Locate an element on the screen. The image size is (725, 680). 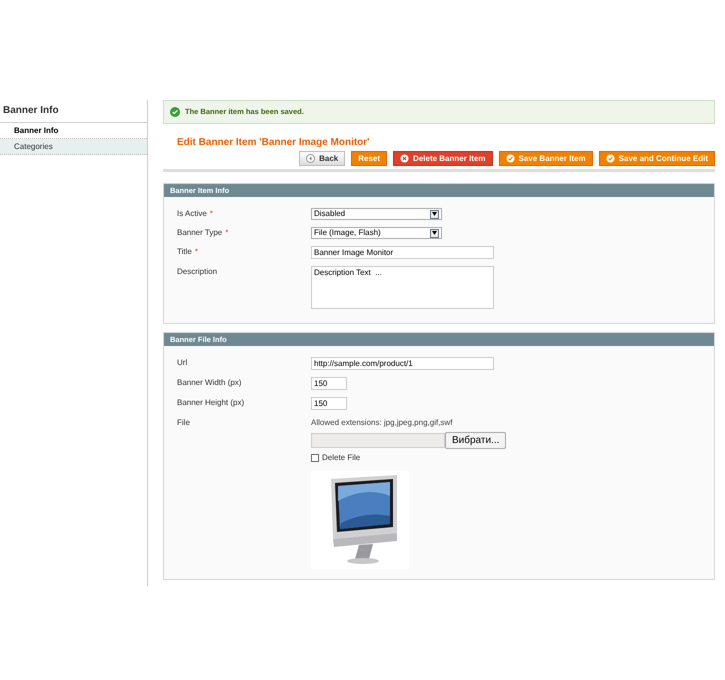
field-label: Description is located at coordinates (197, 272).